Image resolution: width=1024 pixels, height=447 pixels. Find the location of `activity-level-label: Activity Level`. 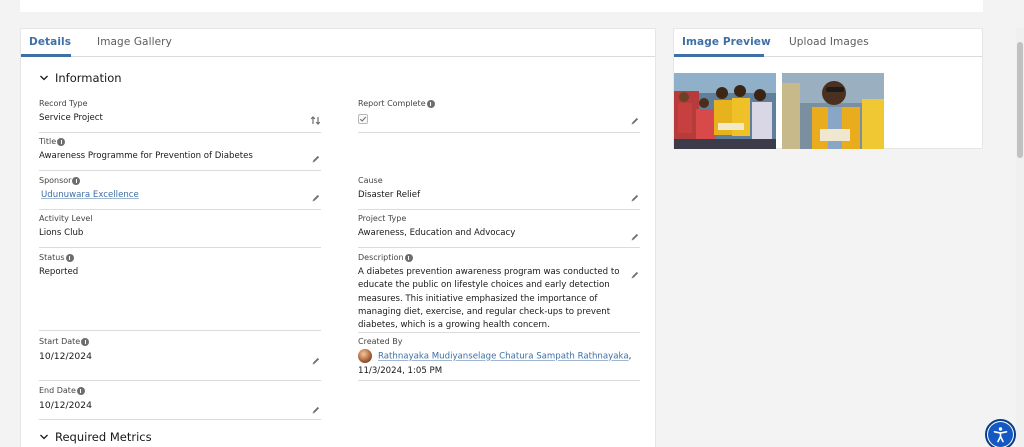

activity-level-label: Activity Level is located at coordinates (66, 218).